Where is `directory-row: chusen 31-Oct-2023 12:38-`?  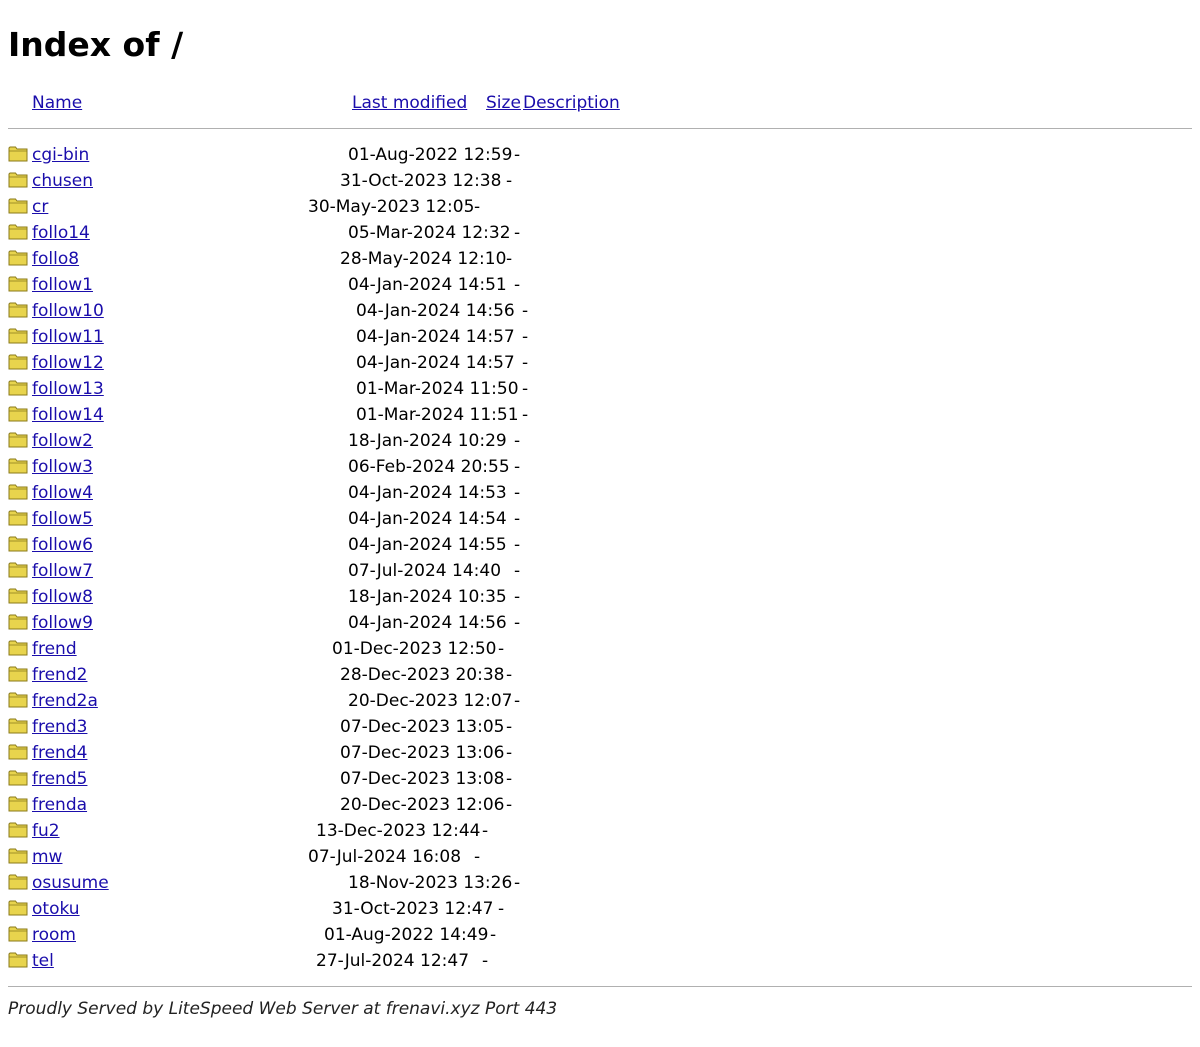
directory-row: chusen 31-Oct-2023 12:38- is located at coordinates (600, 181).